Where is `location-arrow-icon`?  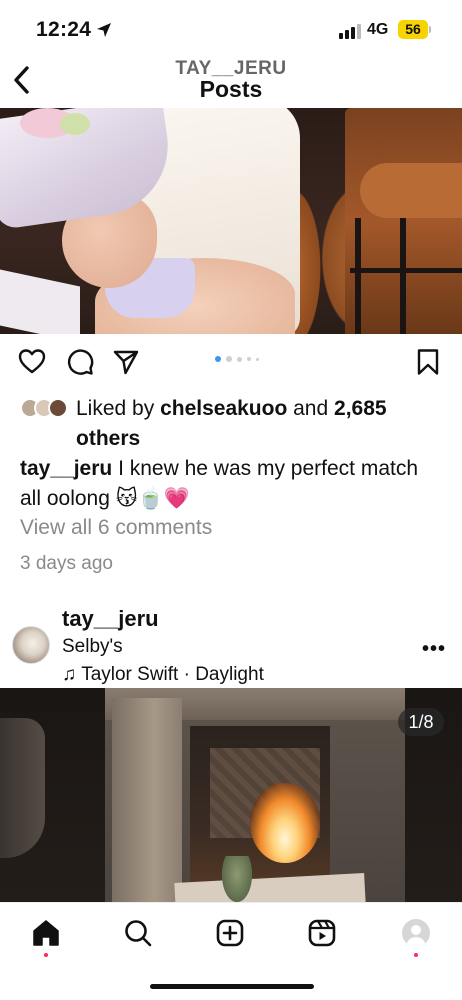 location-arrow-icon is located at coordinates (104, 30).